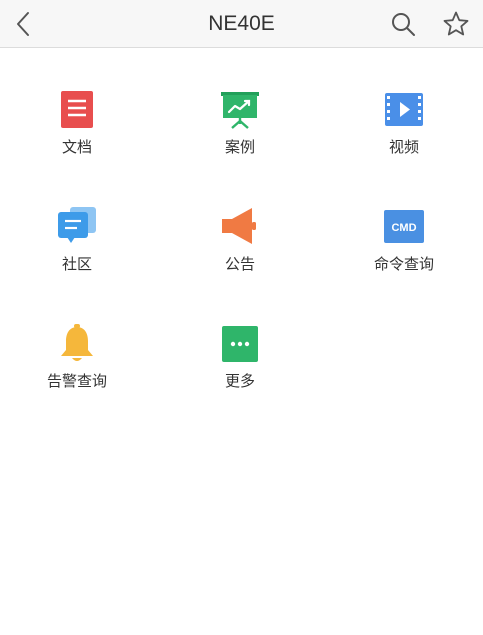 The image size is (483, 635). Describe the element at coordinates (404, 109) in the screenshot. I see `video-icon` at that location.